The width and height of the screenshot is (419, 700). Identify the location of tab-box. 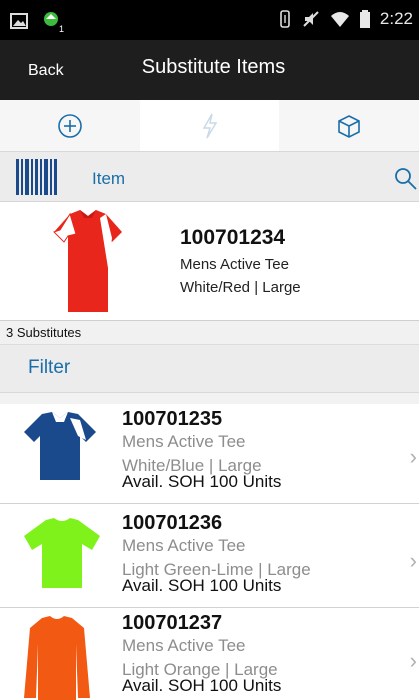
(349, 125).